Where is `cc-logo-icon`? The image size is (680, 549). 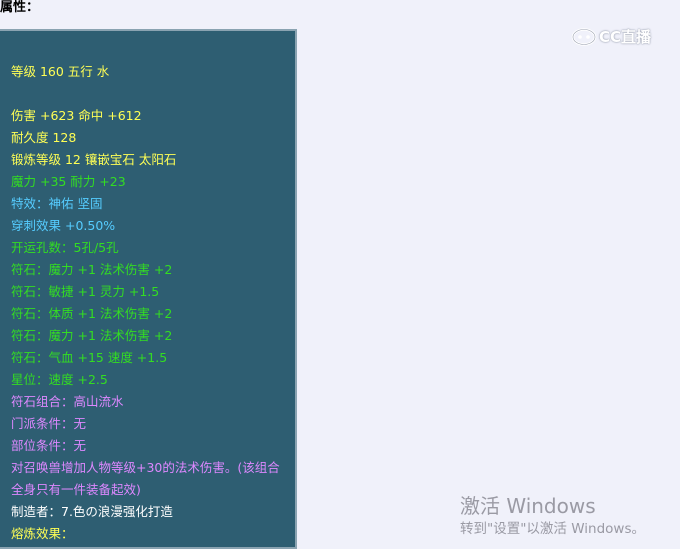
cc-logo-icon is located at coordinates (584, 37).